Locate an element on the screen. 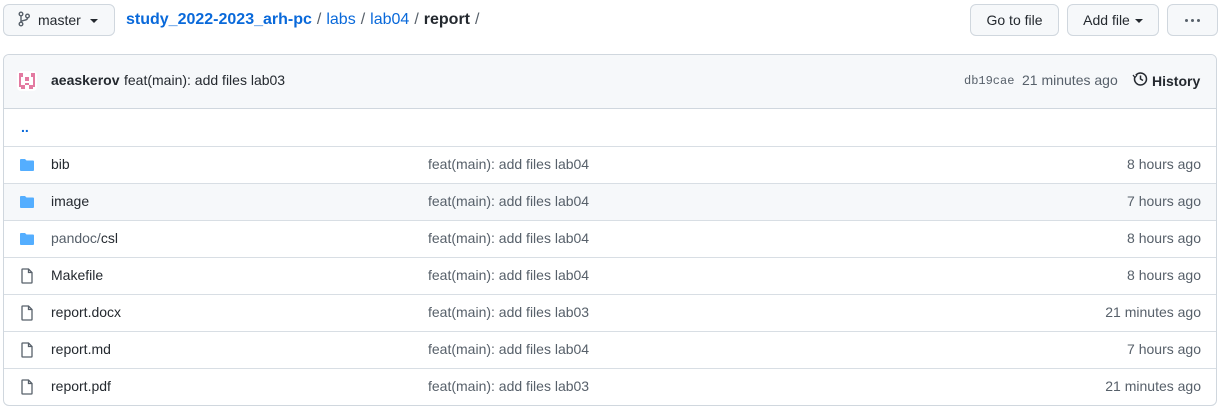 This screenshot has height=408, width=1223. go-to-file-button: Go to file is located at coordinates (1014, 20).